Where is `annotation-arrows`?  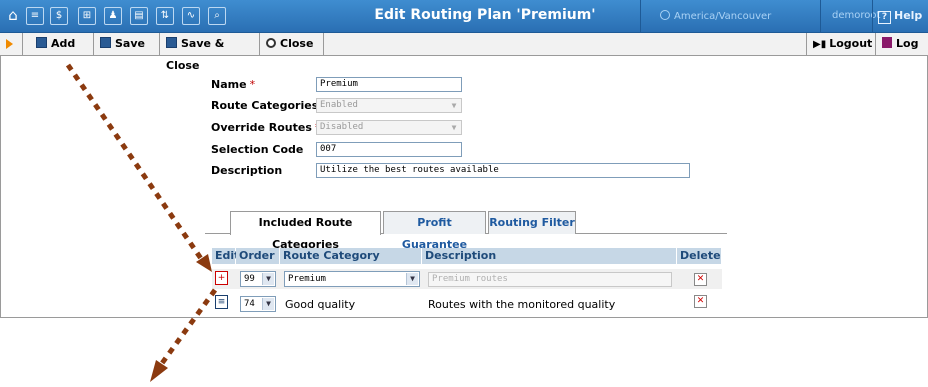
annotation-arrows is located at coordinates (141, 222).